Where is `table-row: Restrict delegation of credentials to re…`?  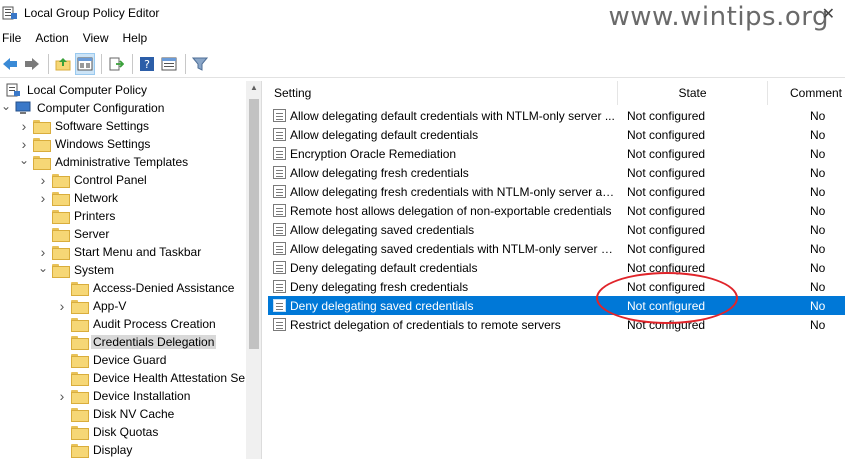 table-row: Restrict delegation of credentials to re… is located at coordinates (556, 324).